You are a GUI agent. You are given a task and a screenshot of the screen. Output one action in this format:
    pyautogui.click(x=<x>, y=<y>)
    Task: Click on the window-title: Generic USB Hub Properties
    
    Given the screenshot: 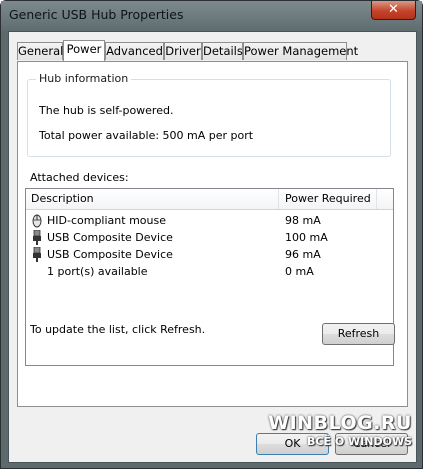 What is the action you would take?
    pyautogui.click(x=96, y=14)
    